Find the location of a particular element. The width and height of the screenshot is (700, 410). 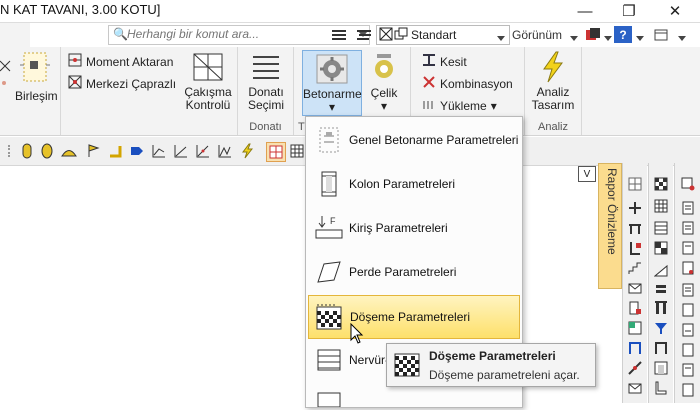

rapor-onizleme-label: Rapor Önizleme is located at coordinates (612, 211).